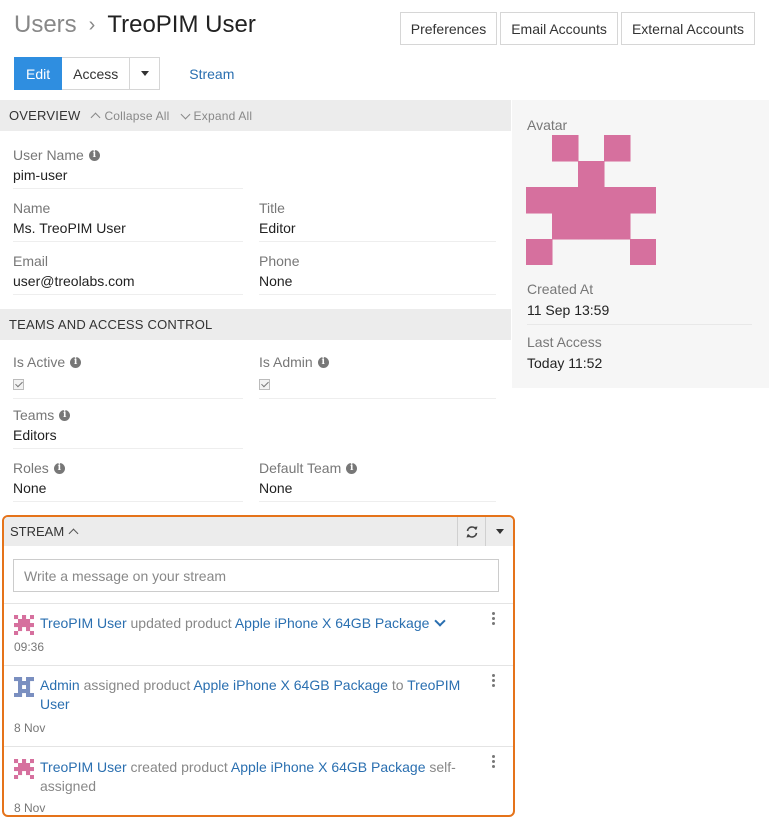 Image resolution: width=769 pixels, height=819 pixels. Describe the element at coordinates (564, 342) in the screenshot. I see `last-access-label: Last Access` at that location.